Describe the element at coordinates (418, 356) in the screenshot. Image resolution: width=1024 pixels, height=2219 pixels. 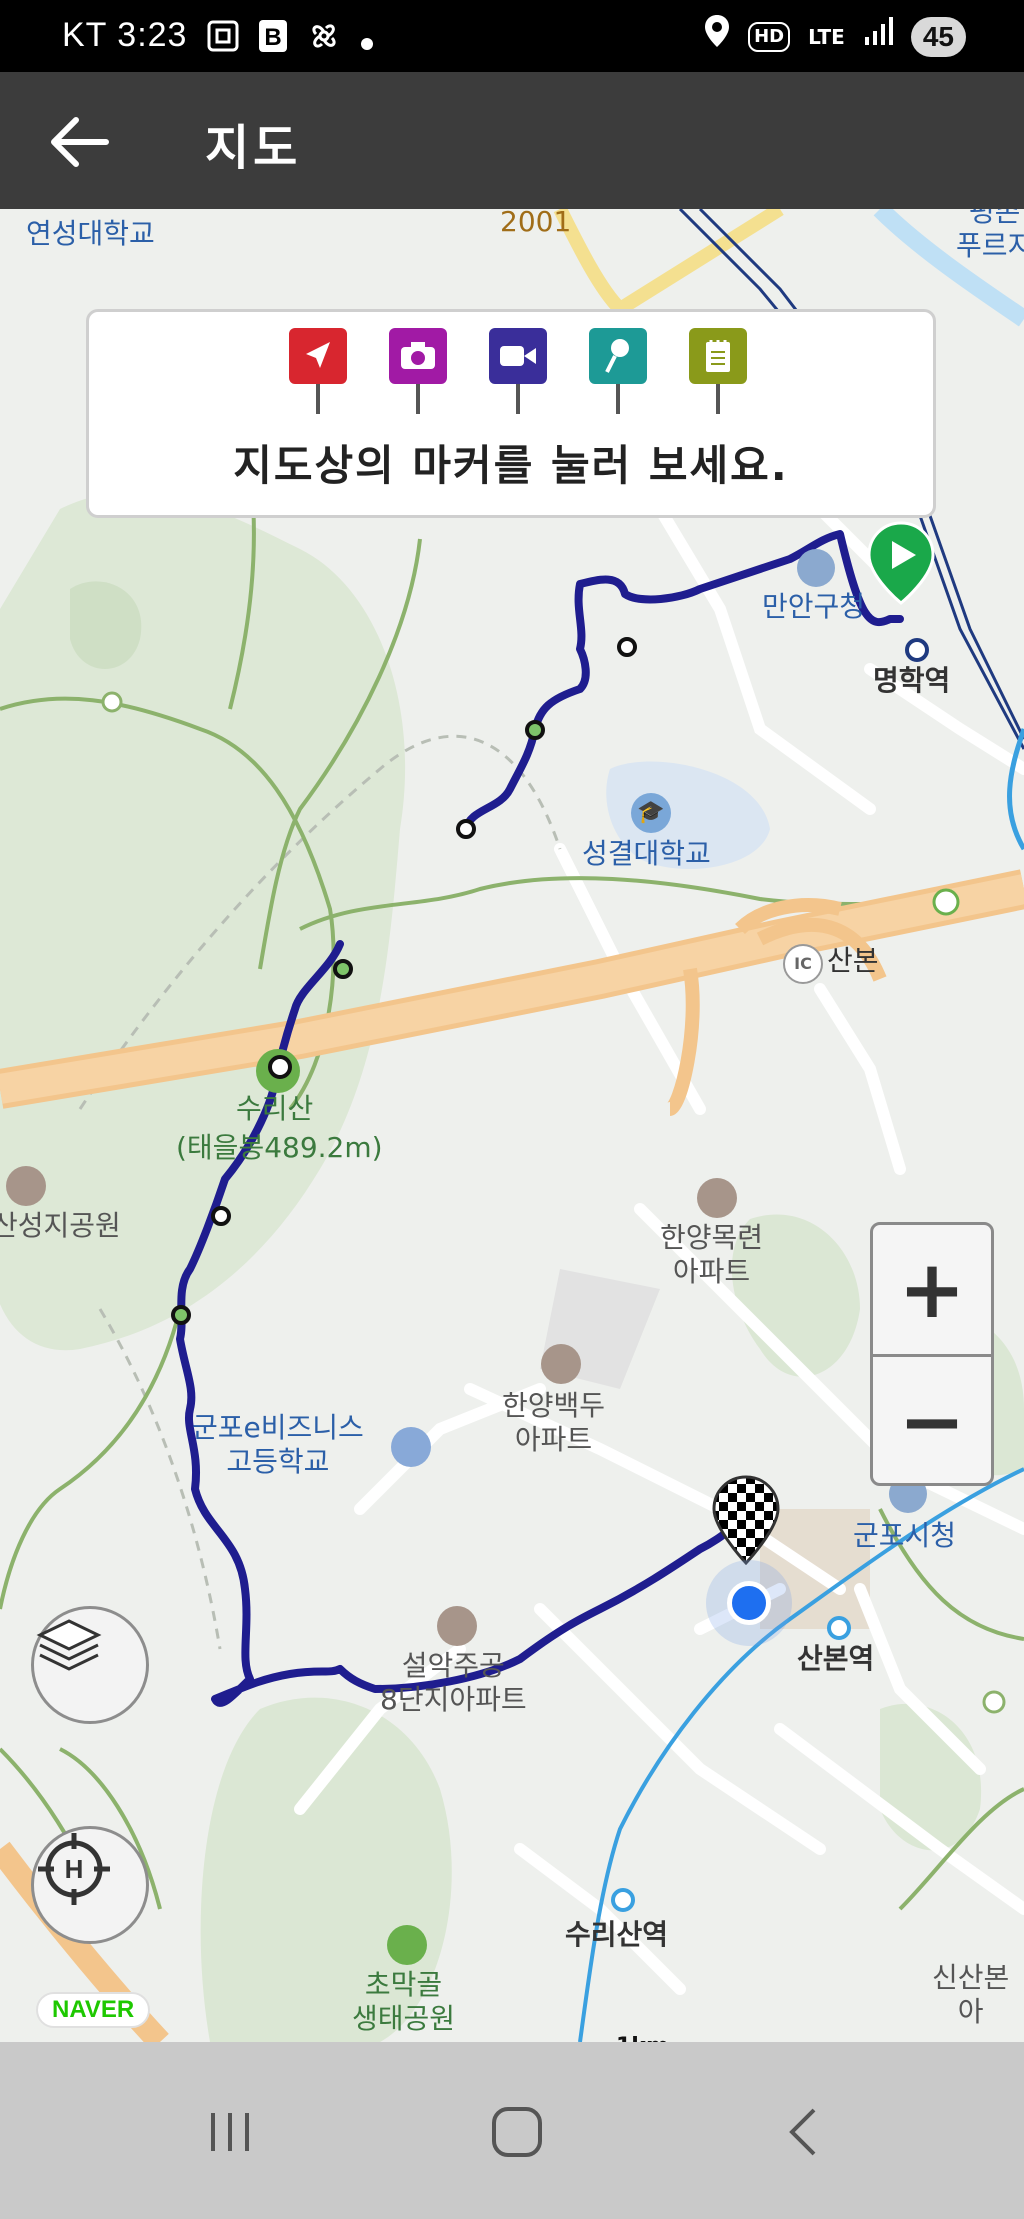
I see `camera-icon` at that location.